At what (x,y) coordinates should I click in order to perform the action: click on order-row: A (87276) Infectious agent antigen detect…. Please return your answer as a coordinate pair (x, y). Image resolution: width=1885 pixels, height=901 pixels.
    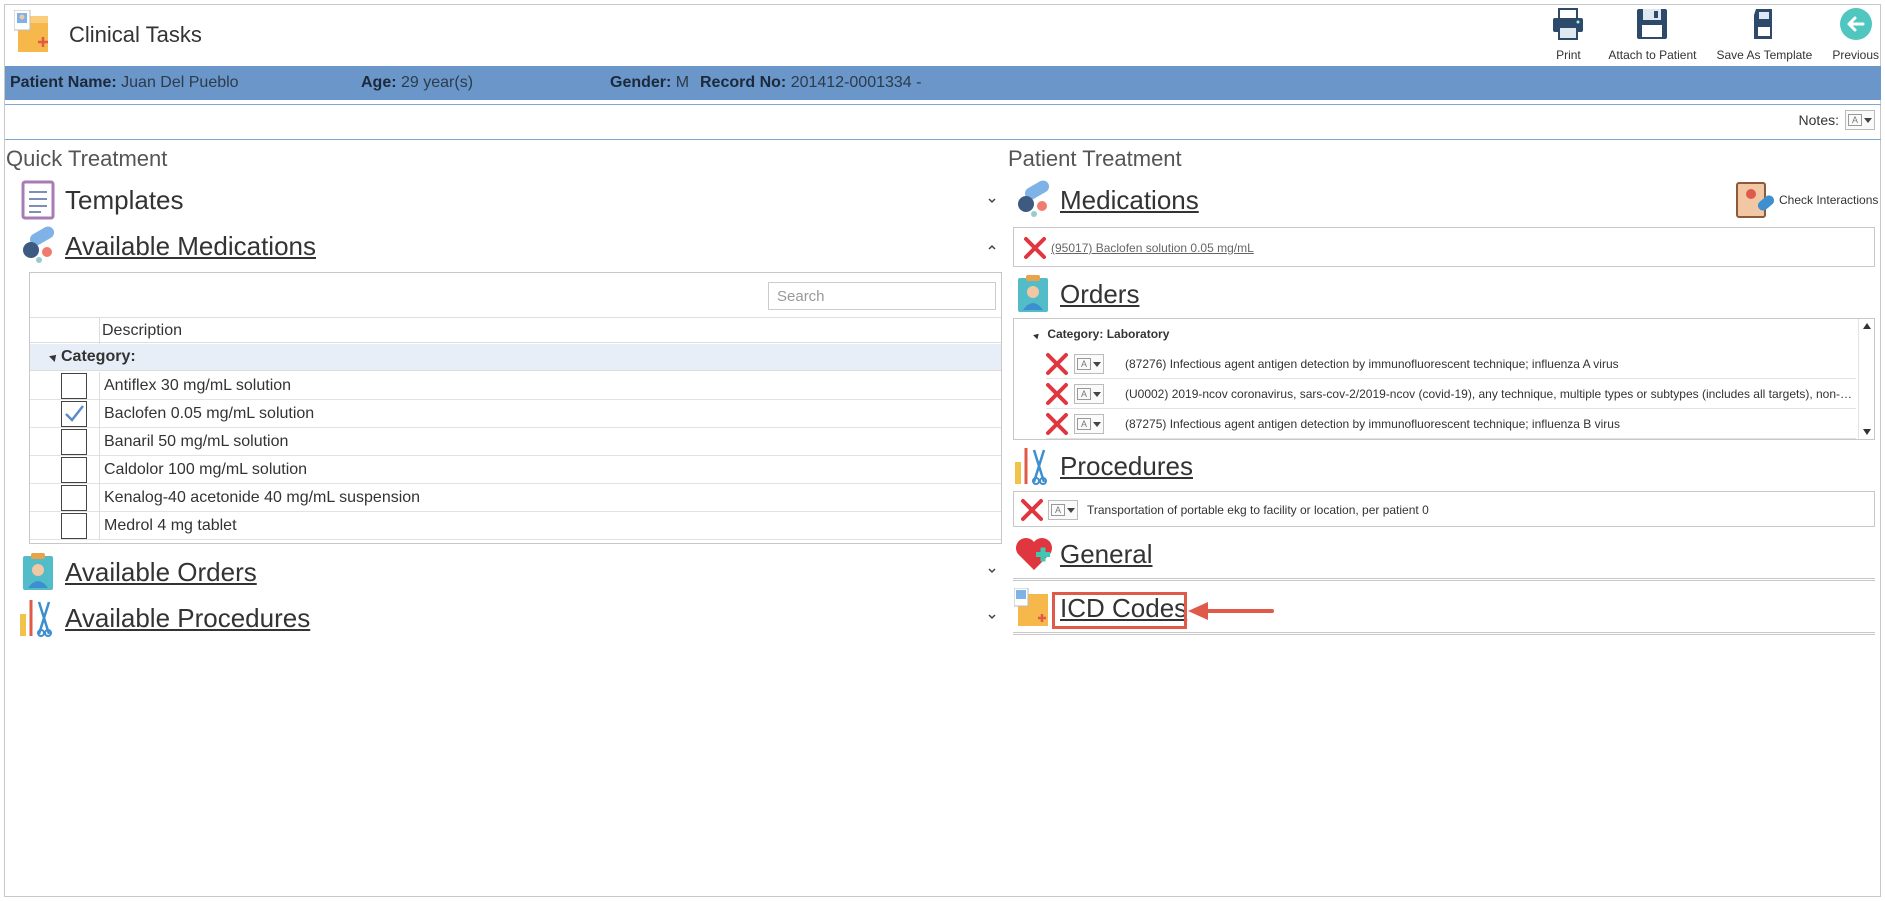
    Looking at the image, I should click on (1444, 364).